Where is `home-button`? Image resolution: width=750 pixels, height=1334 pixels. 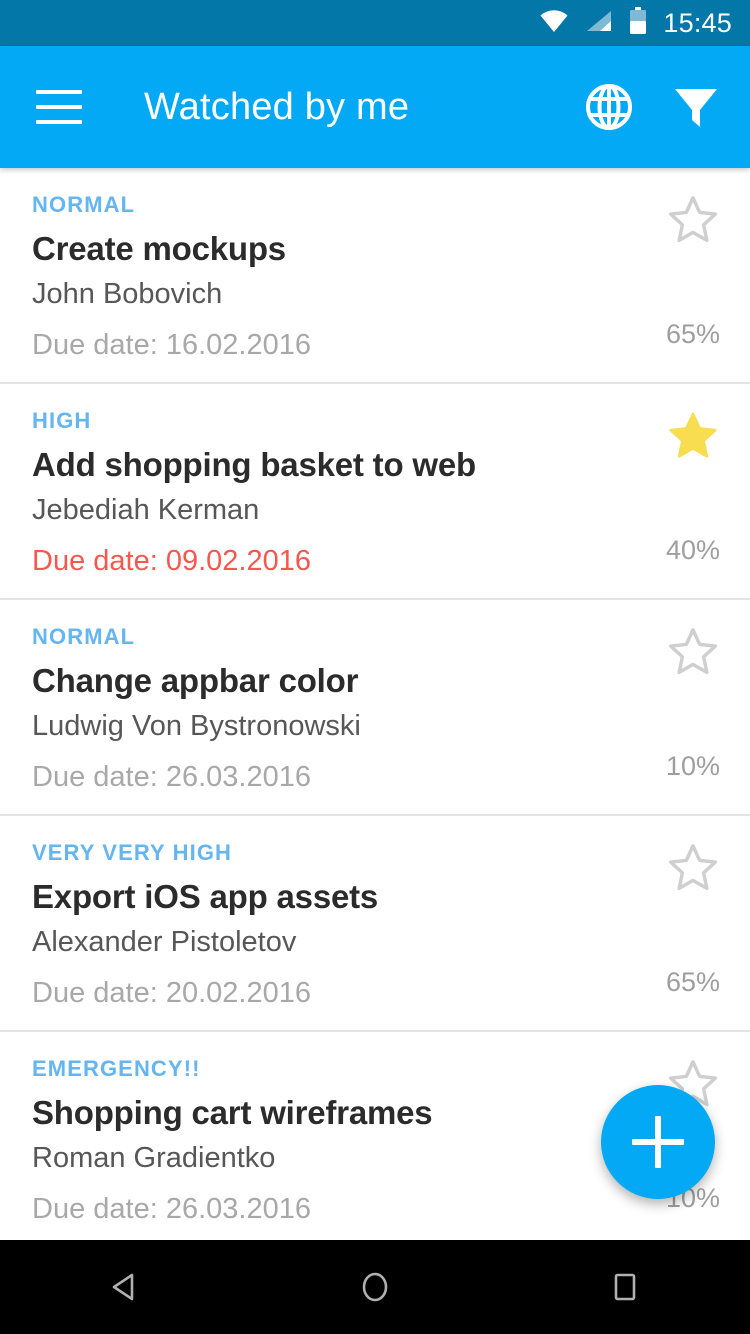 home-button is located at coordinates (375, 1287).